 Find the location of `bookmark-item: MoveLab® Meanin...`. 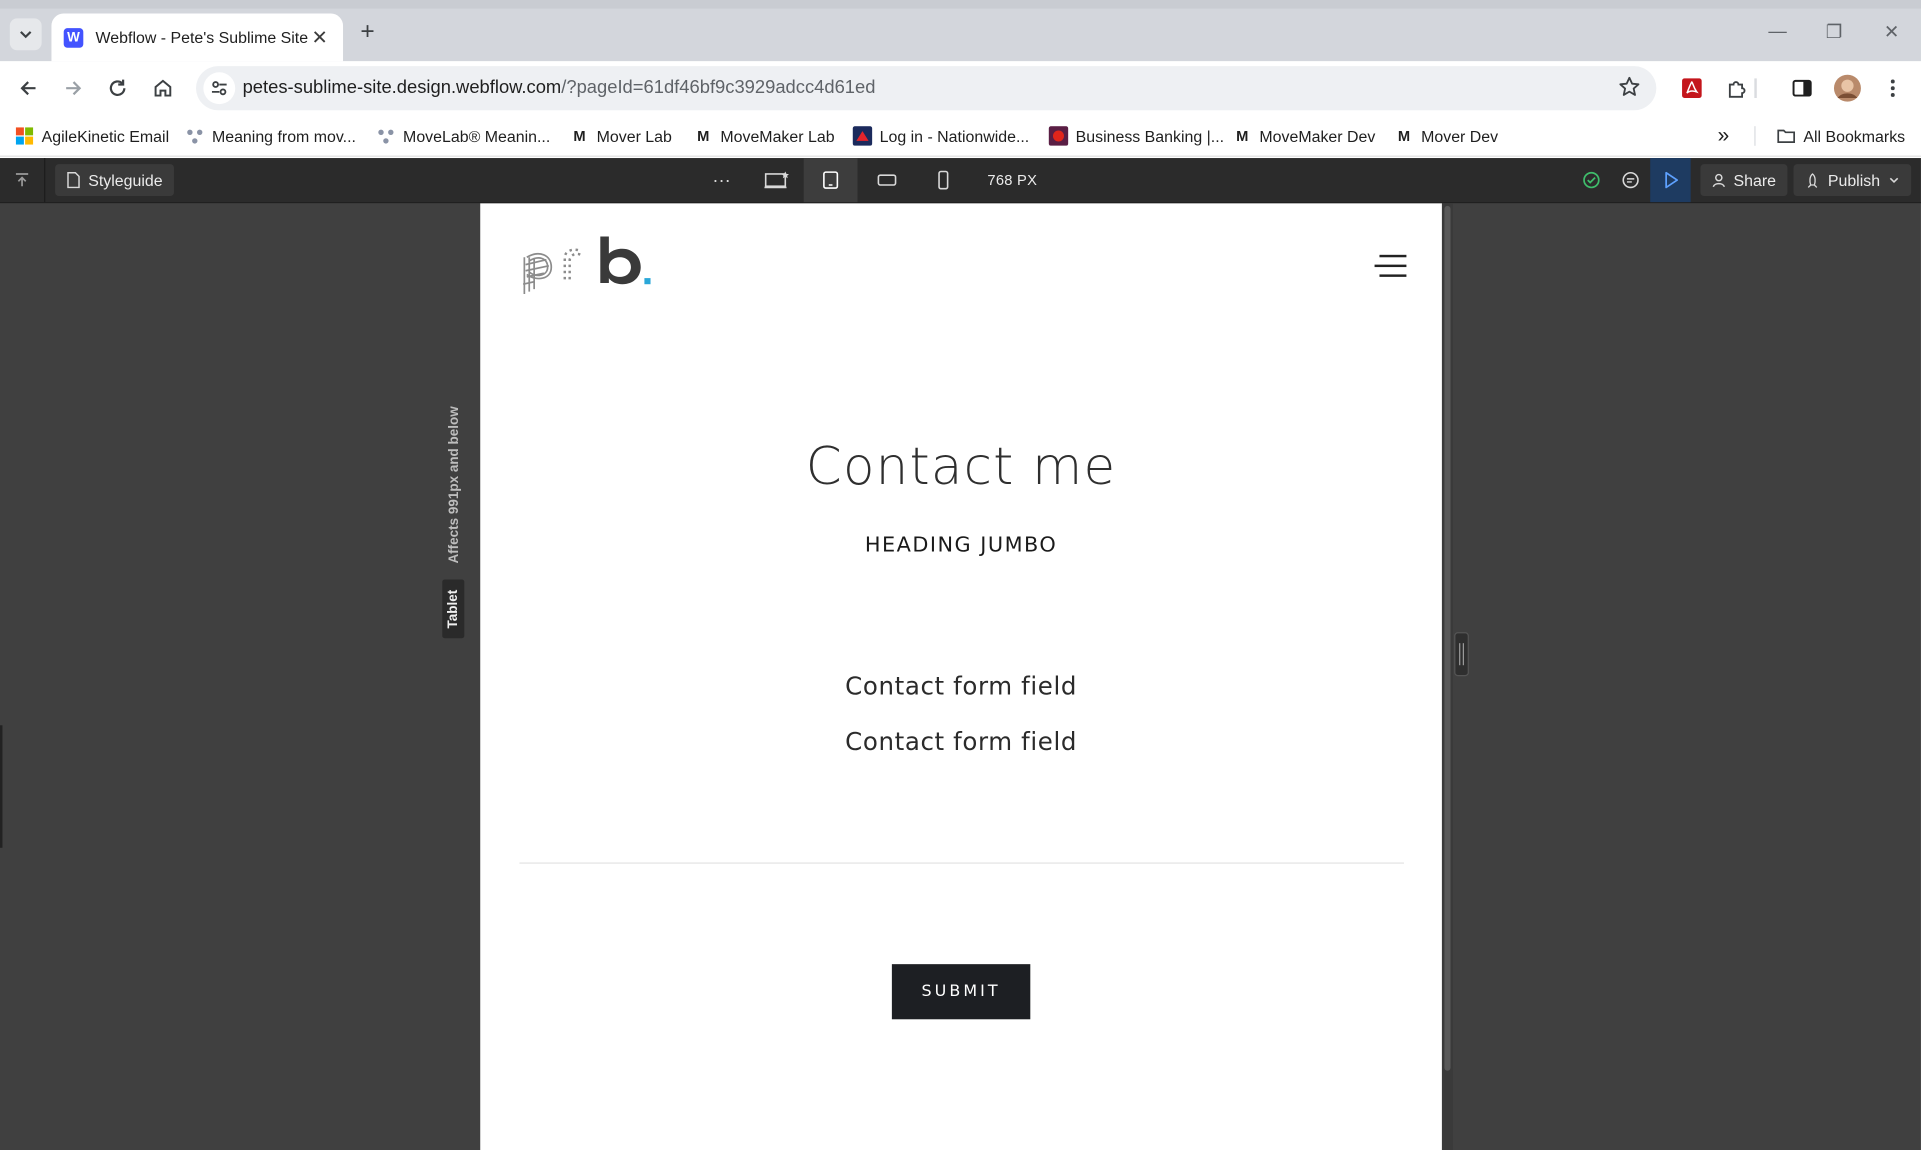

bookmark-item: MoveLab® Meanin... is located at coordinates (463, 136).